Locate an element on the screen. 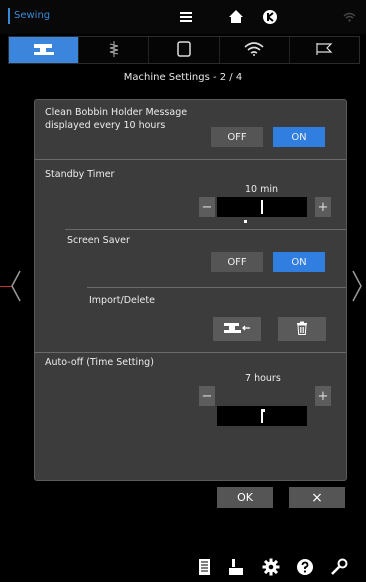  screen-saver-label: Screen Saver is located at coordinates (98, 240).